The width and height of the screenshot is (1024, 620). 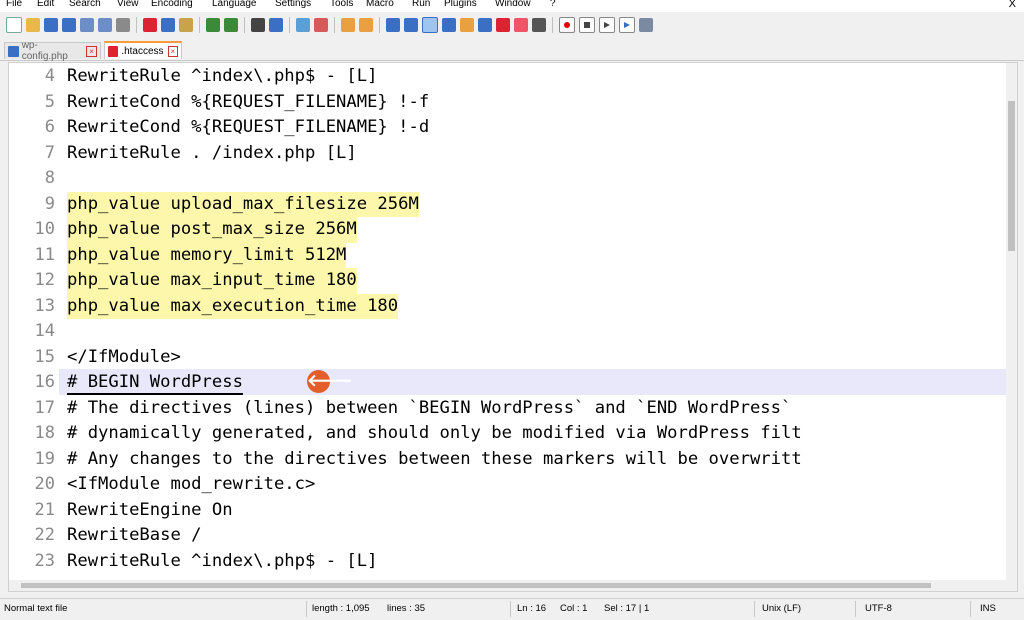 I want to click on status-eol: Unix (LF), so click(x=781, y=608).